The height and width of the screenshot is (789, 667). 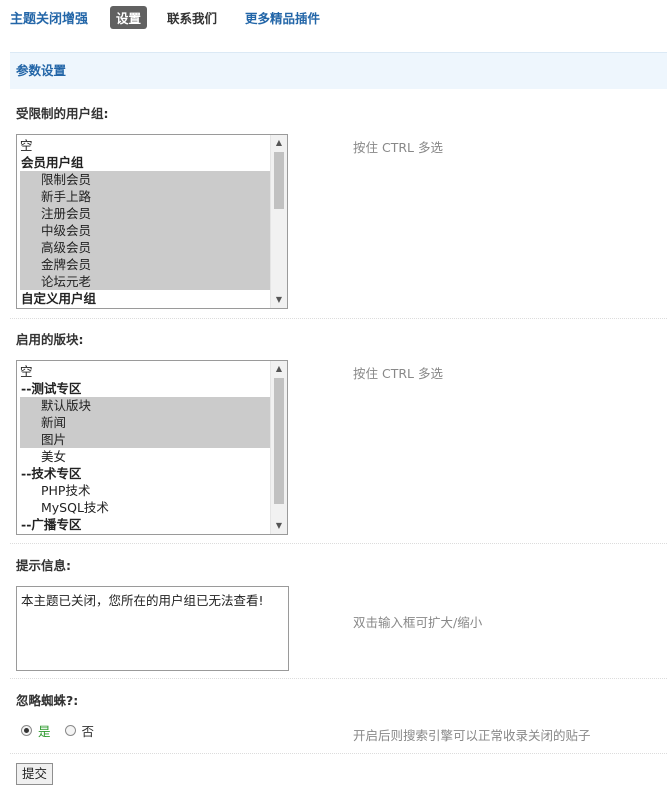 What do you see at coordinates (398, 147) in the screenshot?
I see `restricted-groups-hint: 按住 CTRL 多选` at bounding box center [398, 147].